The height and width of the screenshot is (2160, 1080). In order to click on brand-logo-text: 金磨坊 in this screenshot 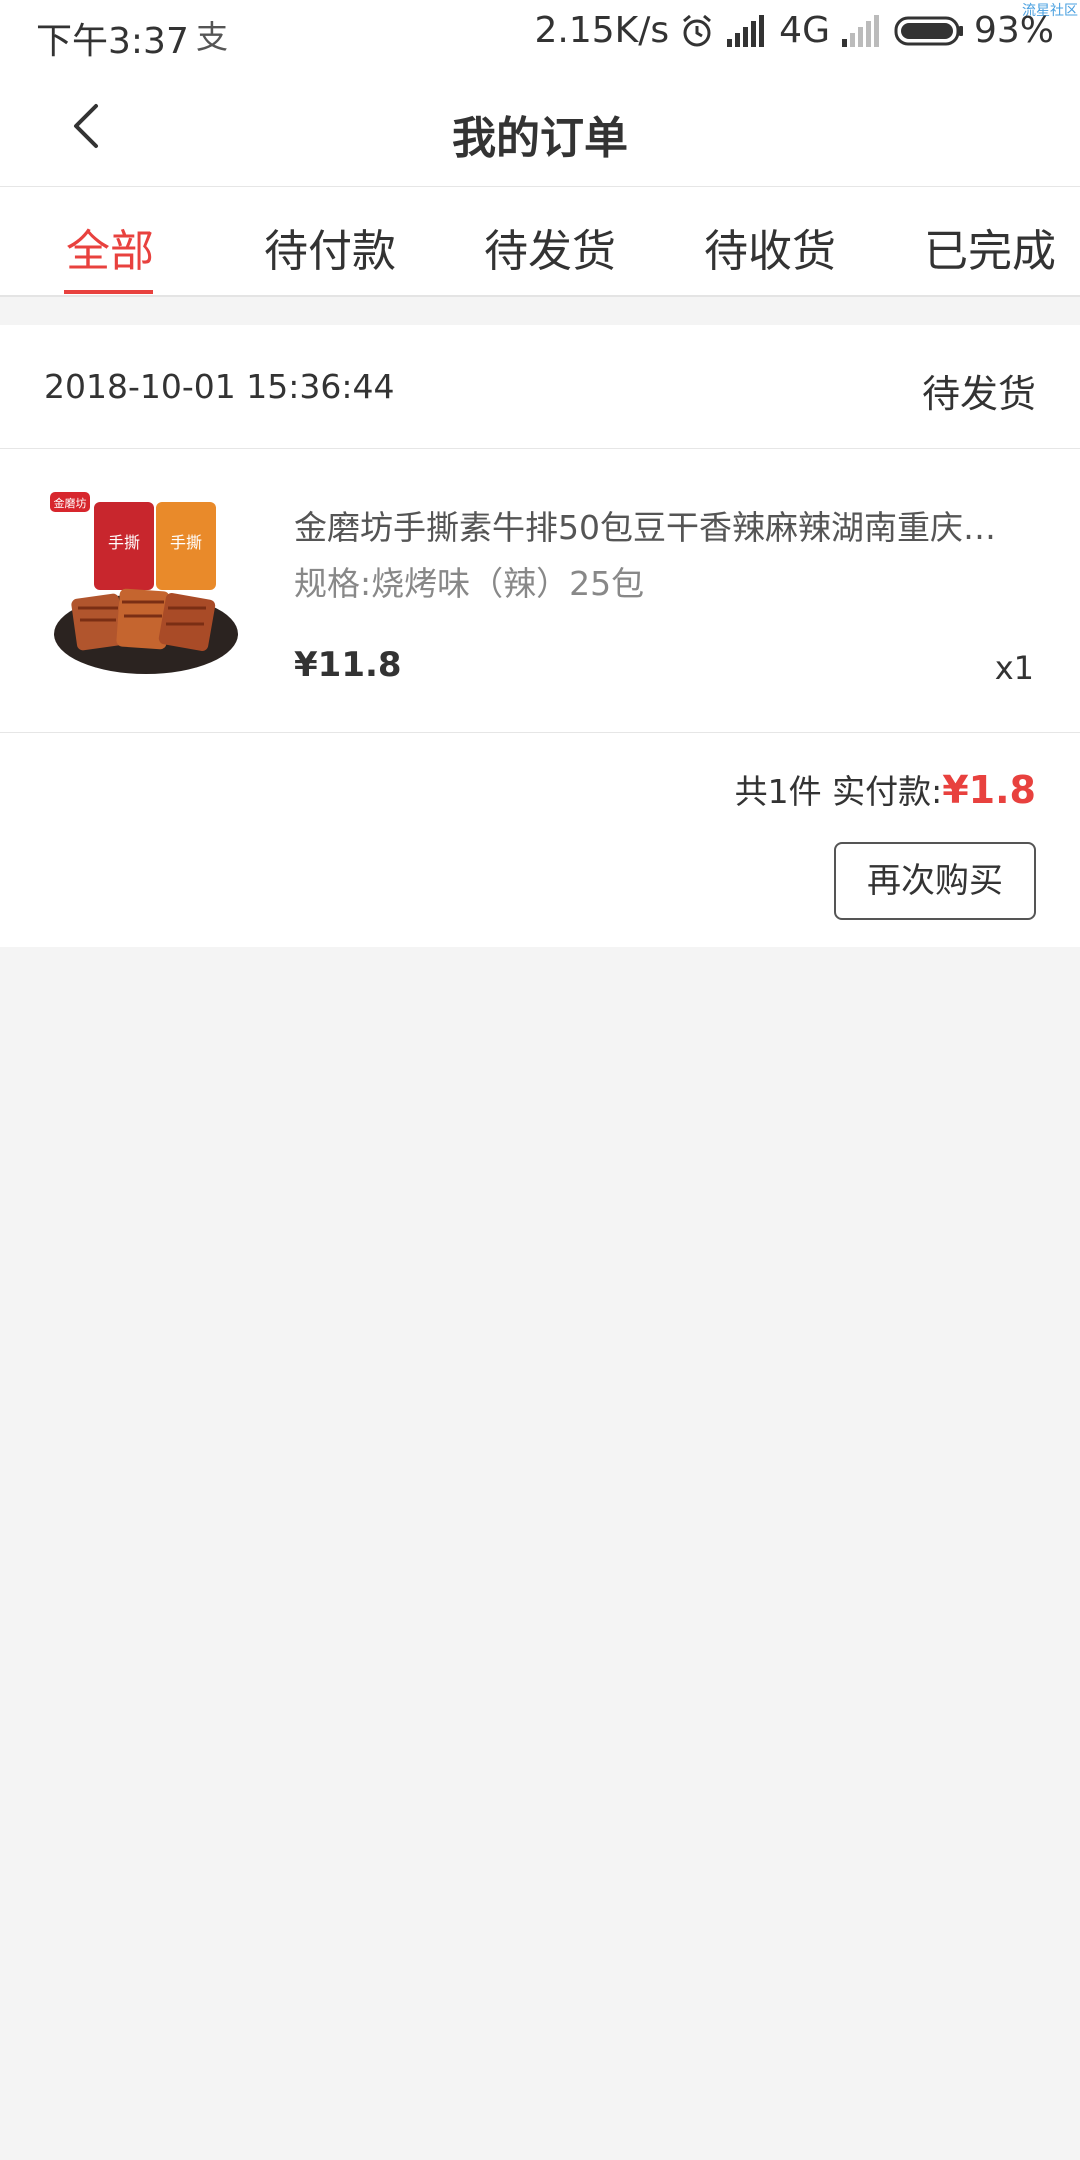, I will do `click(70, 503)`.